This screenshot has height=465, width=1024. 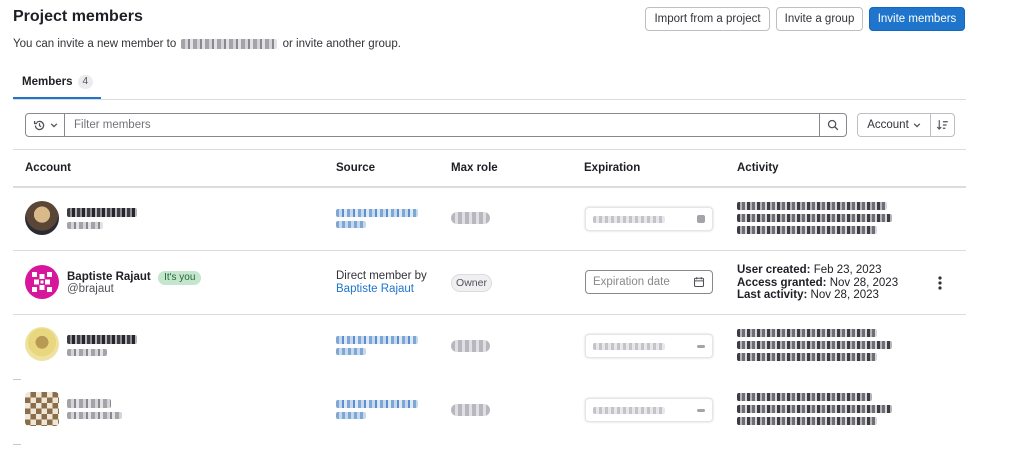 I want to click on invite-members-button: Invite members, so click(x=917, y=19).